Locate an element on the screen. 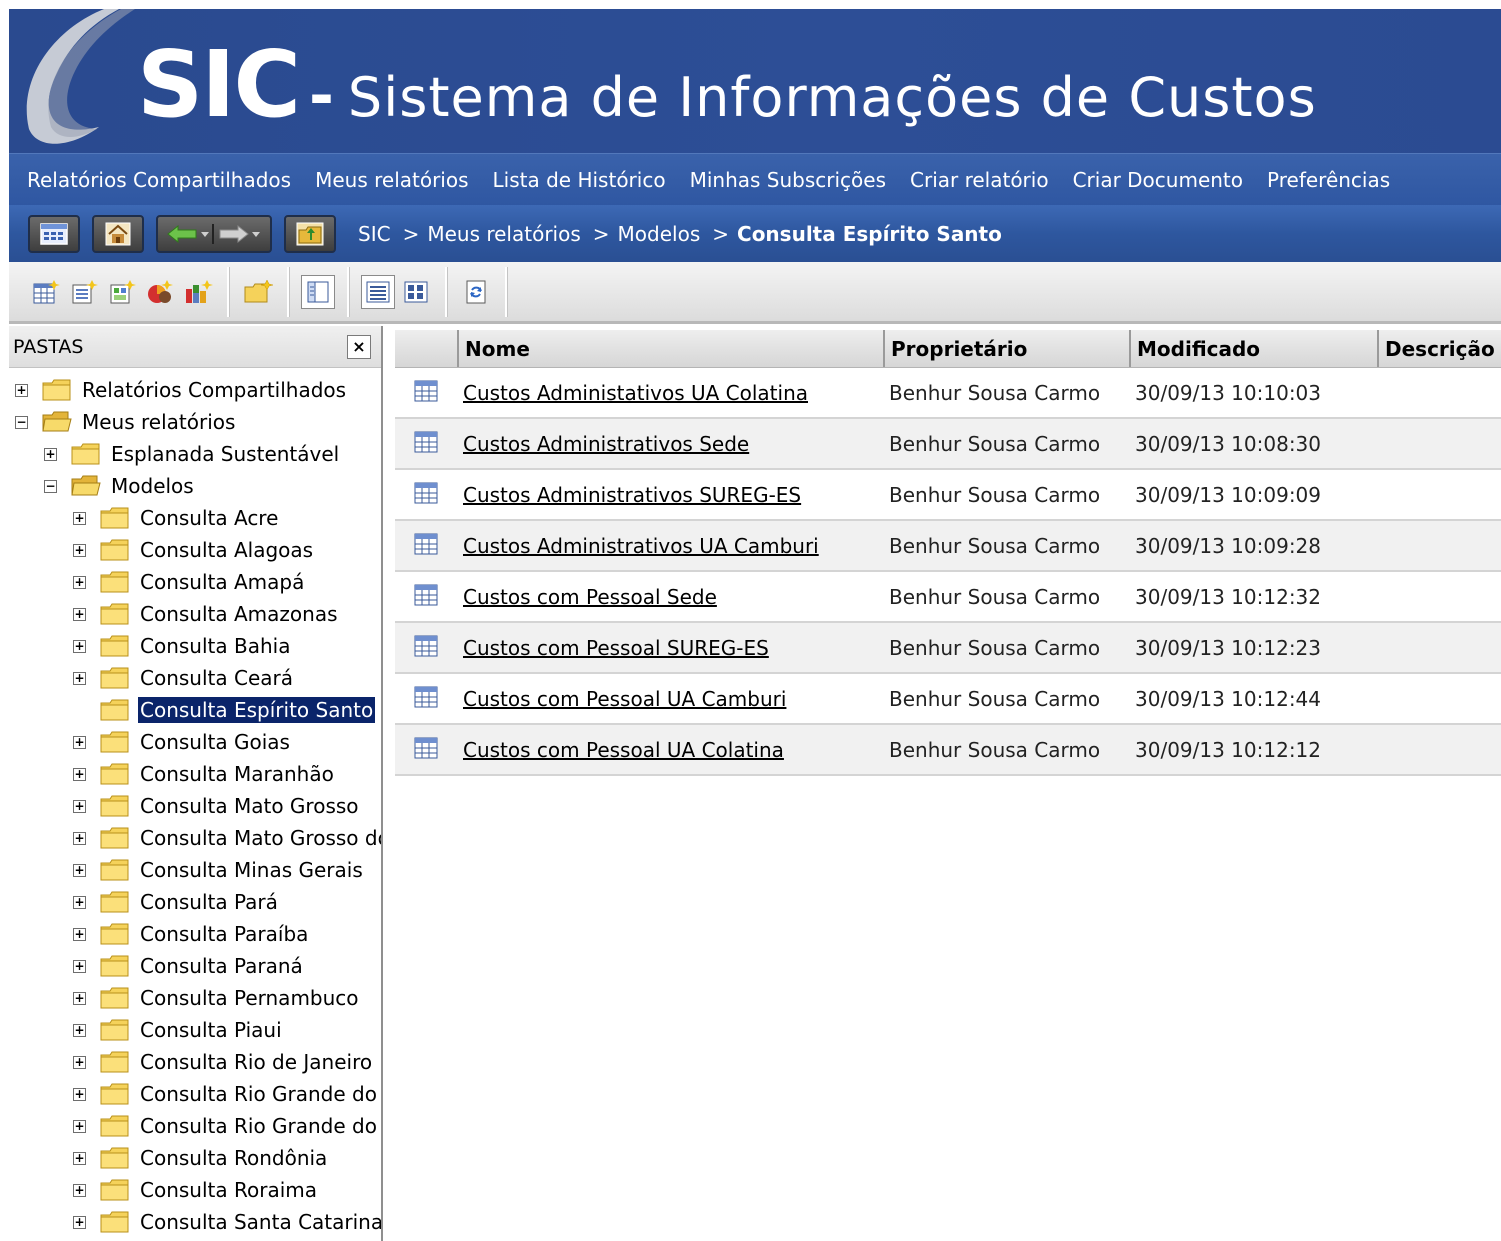  forward-button is located at coordinates (237, 233).